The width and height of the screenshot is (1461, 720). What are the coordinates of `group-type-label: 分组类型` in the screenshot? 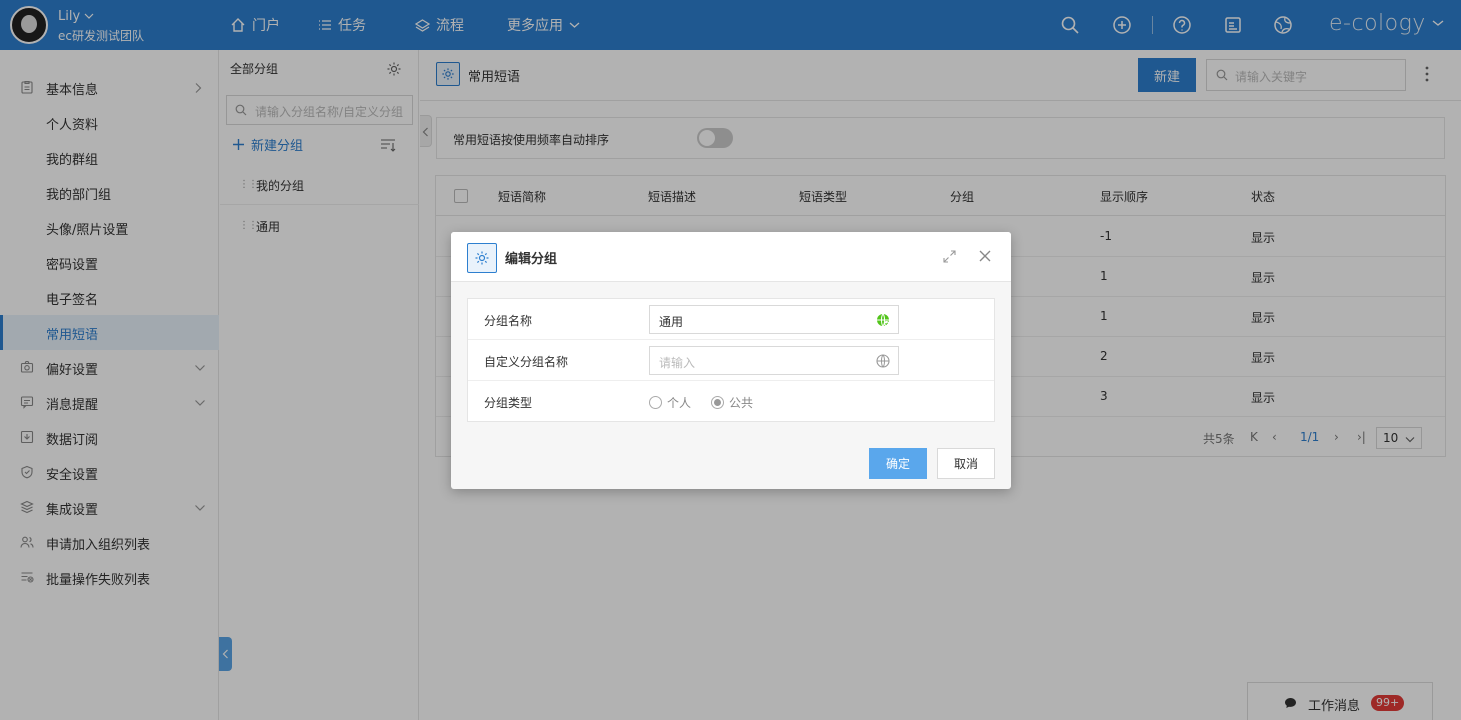 It's located at (508, 403).